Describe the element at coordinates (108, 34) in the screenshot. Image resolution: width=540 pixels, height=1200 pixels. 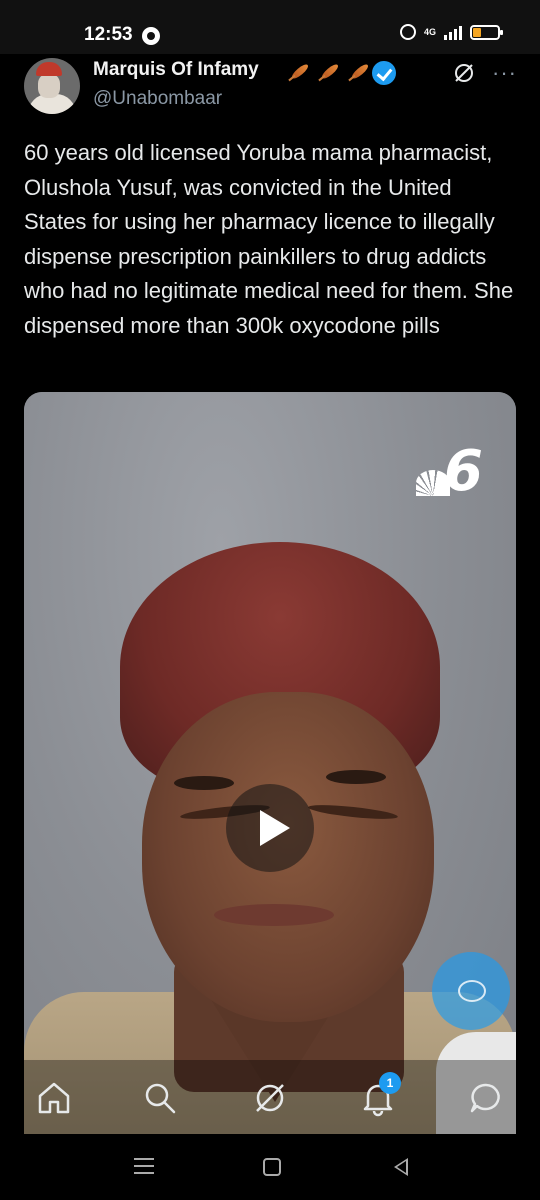
I see `status-time: 12:53` at that location.